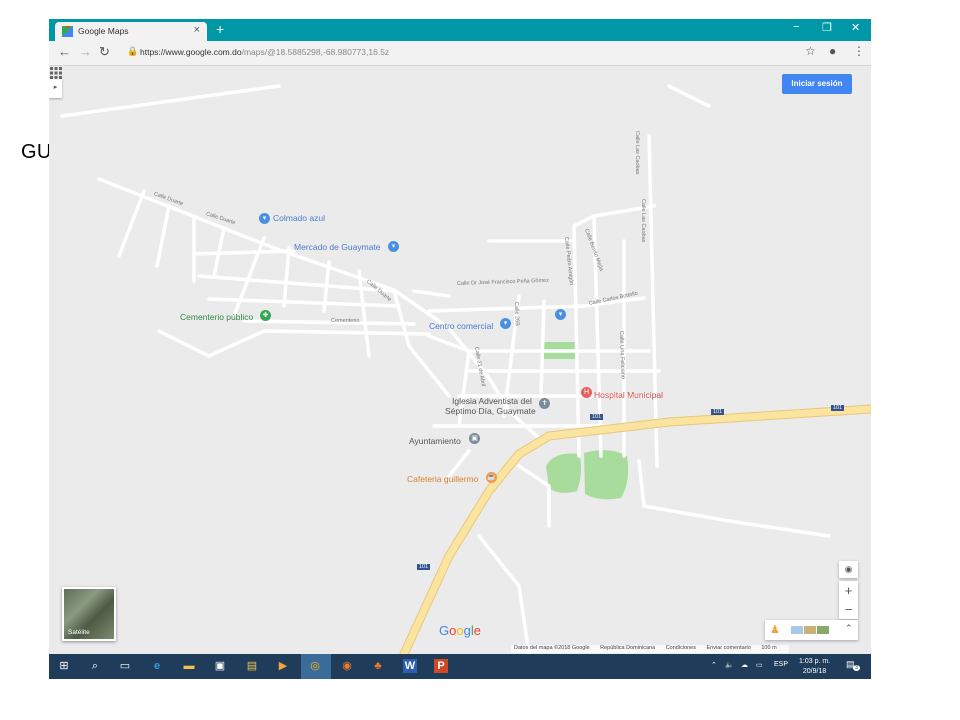 The width and height of the screenshot is (960, 720). I want to click on volume-icon: 🔈, so click(729, 665).